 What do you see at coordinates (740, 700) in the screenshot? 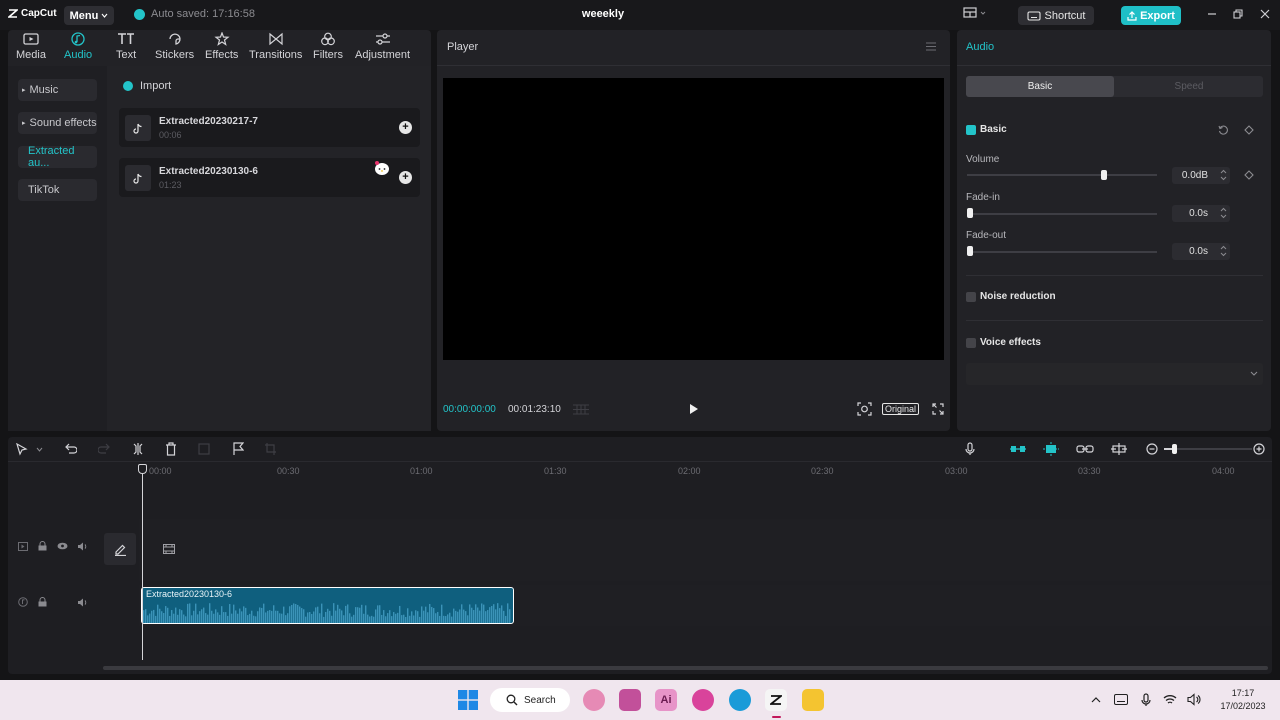
I see `edge-browser-icon` at bounding box center [740, 700].